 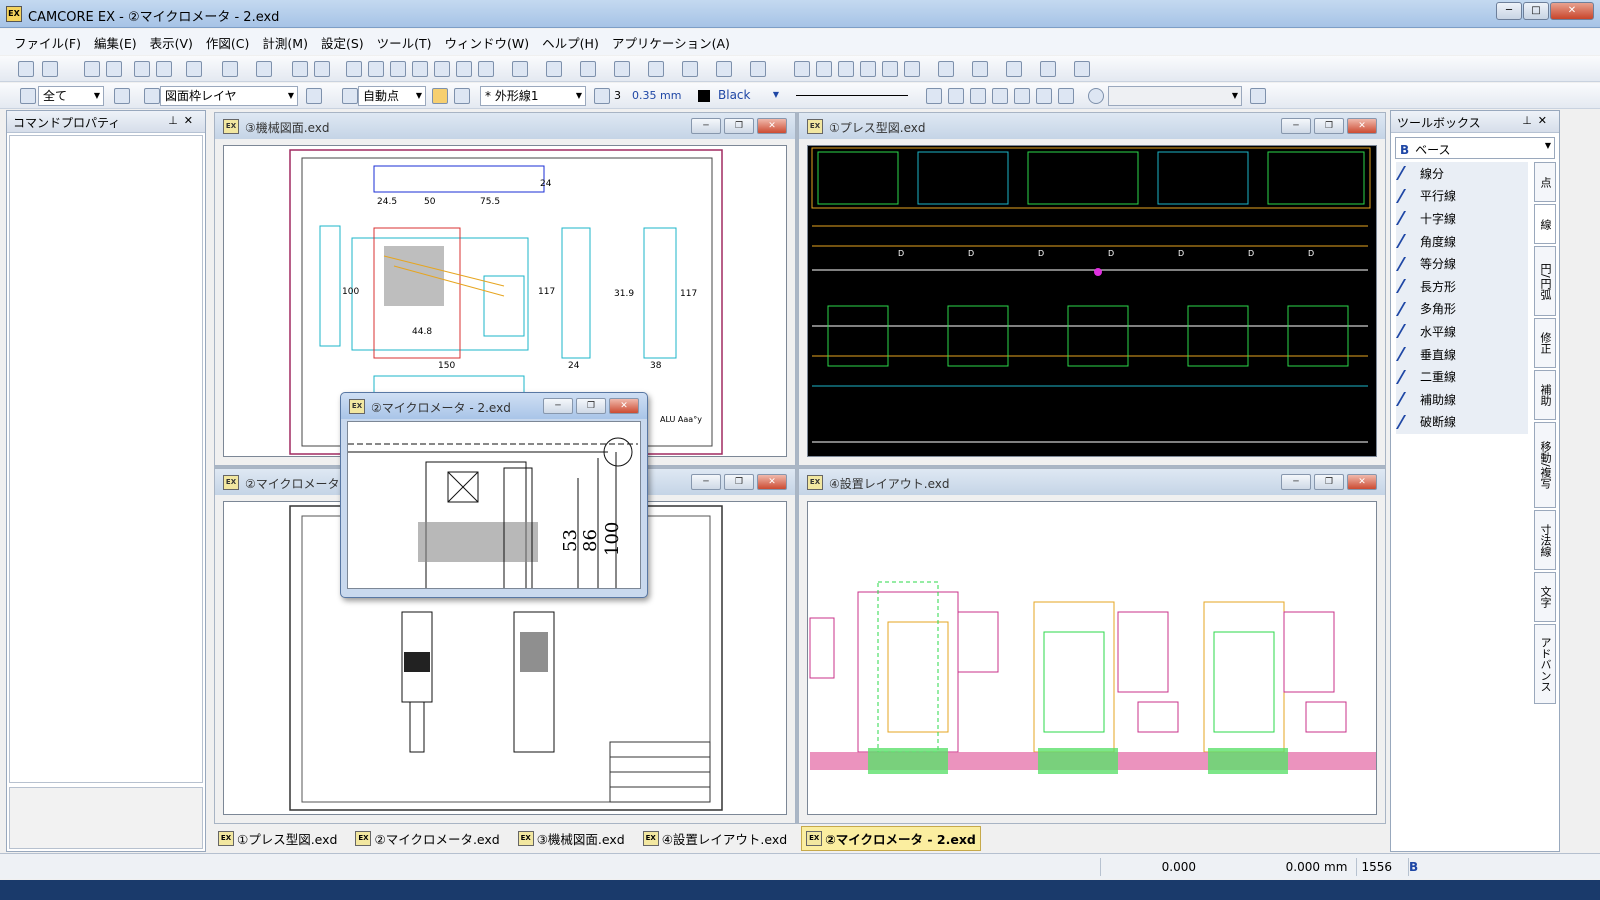 What do you see at coordinates (277, 838) in the screenshot?
I see `doc-tab-press: EX ①プレス型図.exd` at bounding box center [277, 838].